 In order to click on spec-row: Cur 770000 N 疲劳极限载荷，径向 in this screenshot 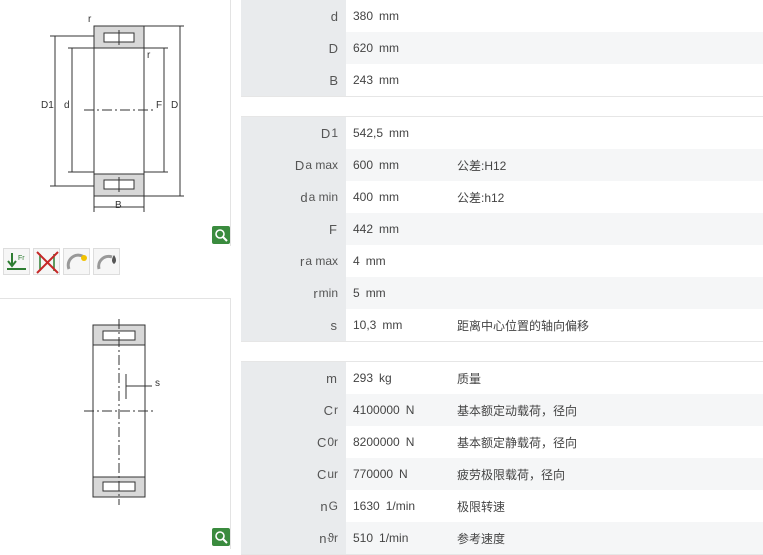, I will do `click(502, 474)`.